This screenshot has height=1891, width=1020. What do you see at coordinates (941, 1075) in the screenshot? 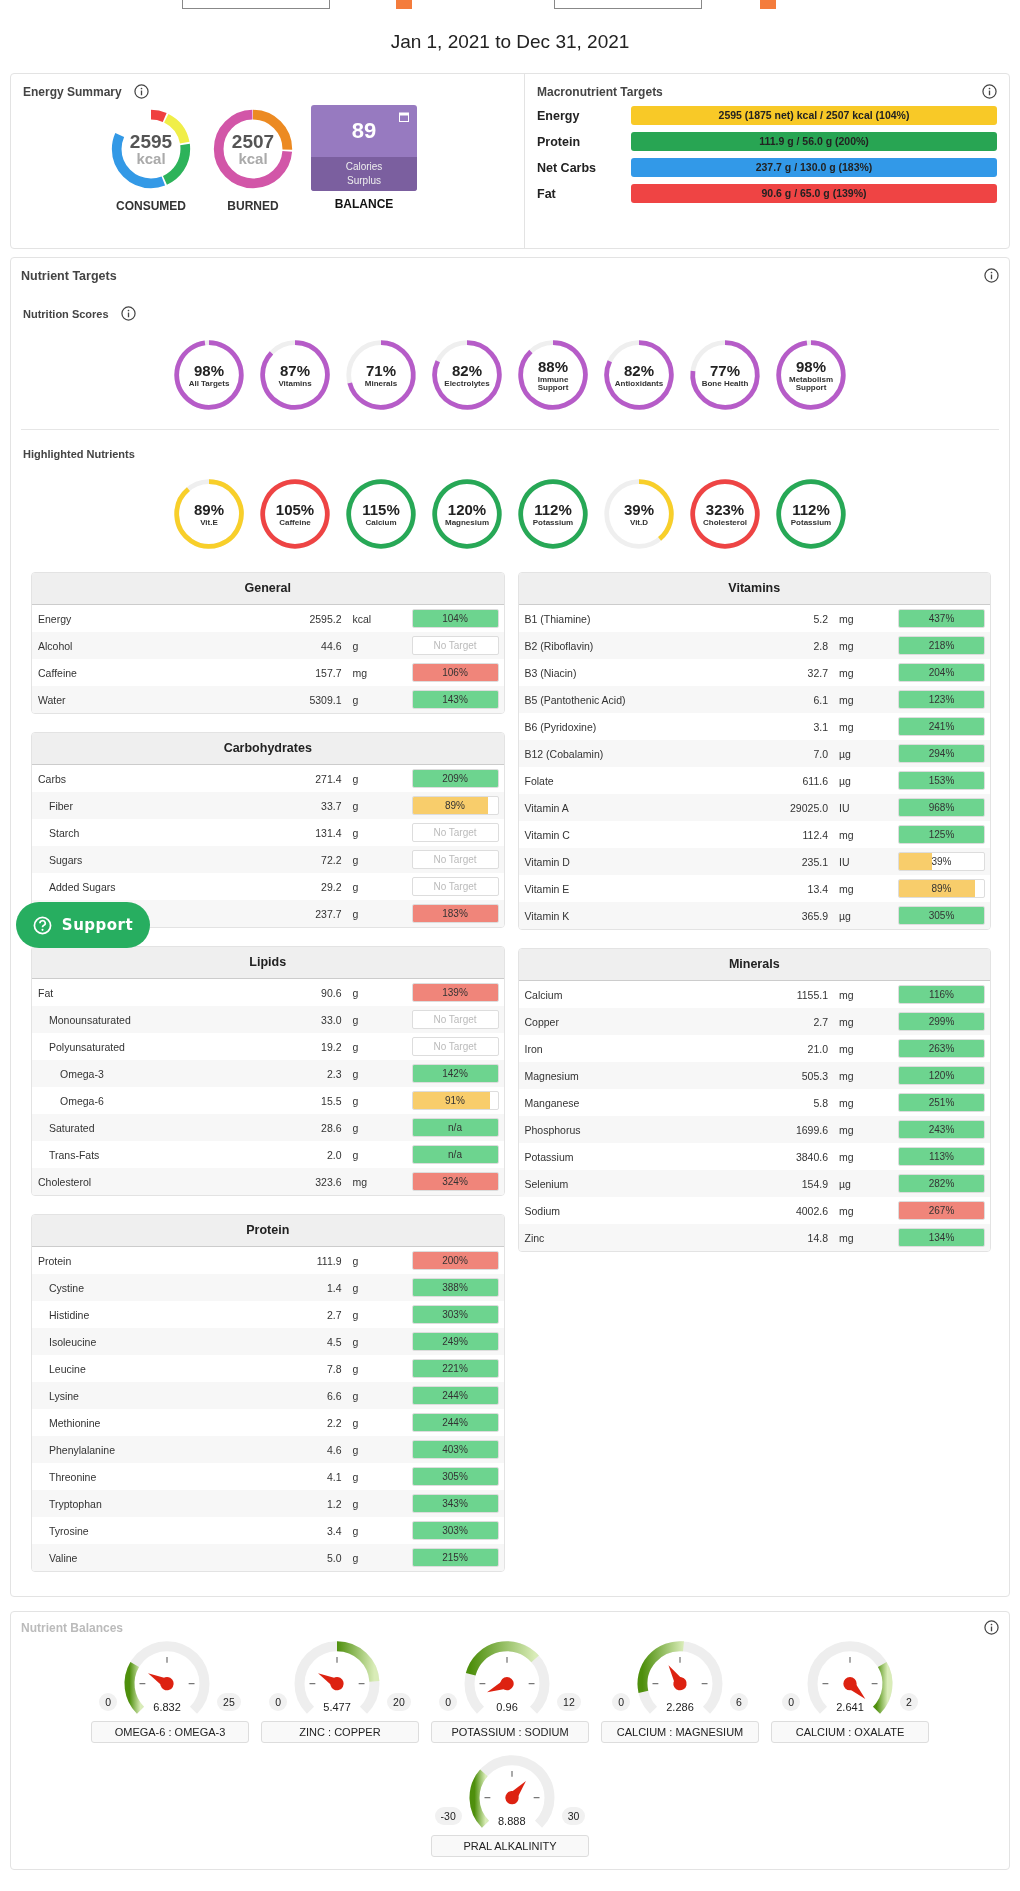
I see `target-bar: 120%` at bounding box center [941, 1075].